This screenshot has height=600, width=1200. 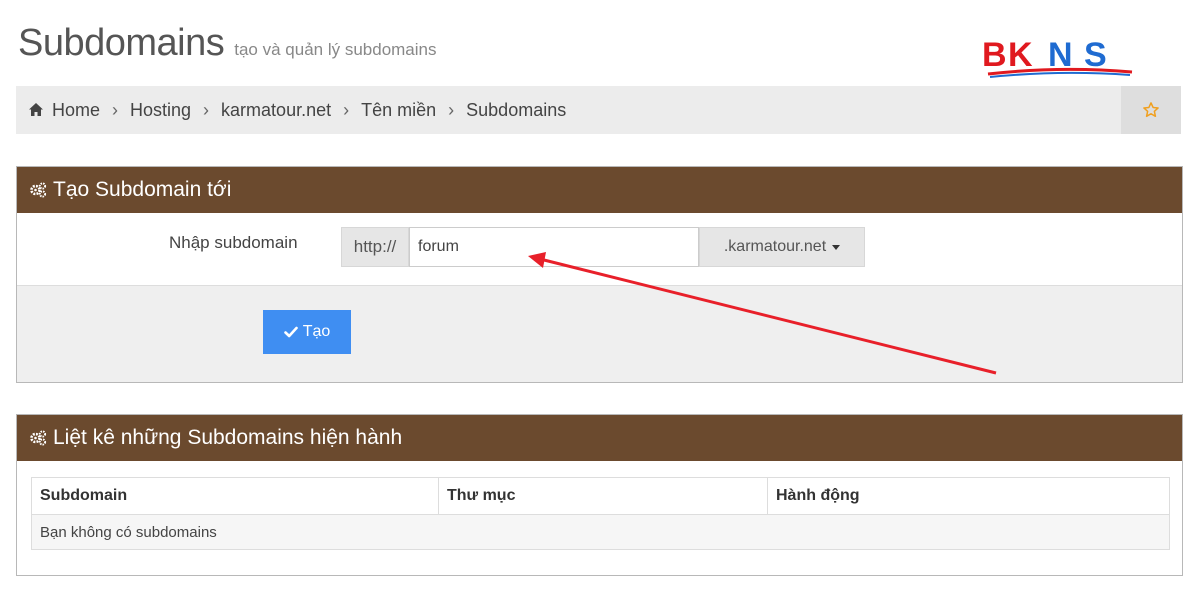 I want to click on create-panel-title: Tạo Subdomain tới, so click(x=142, y=189).